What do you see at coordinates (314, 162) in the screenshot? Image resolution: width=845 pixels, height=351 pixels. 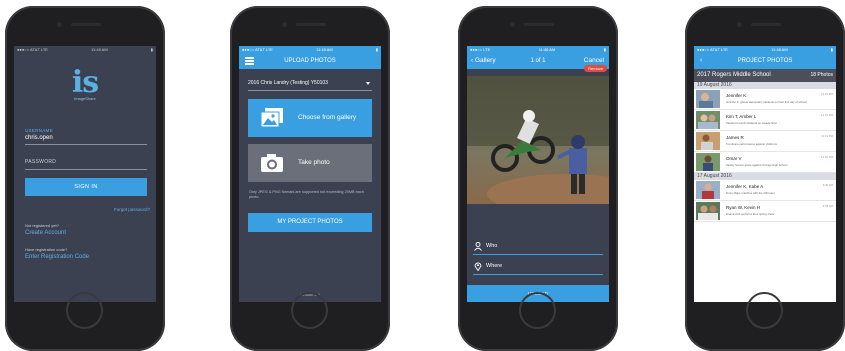 I see `take-photo-label: Take photo` at bounding box center [314, 162].